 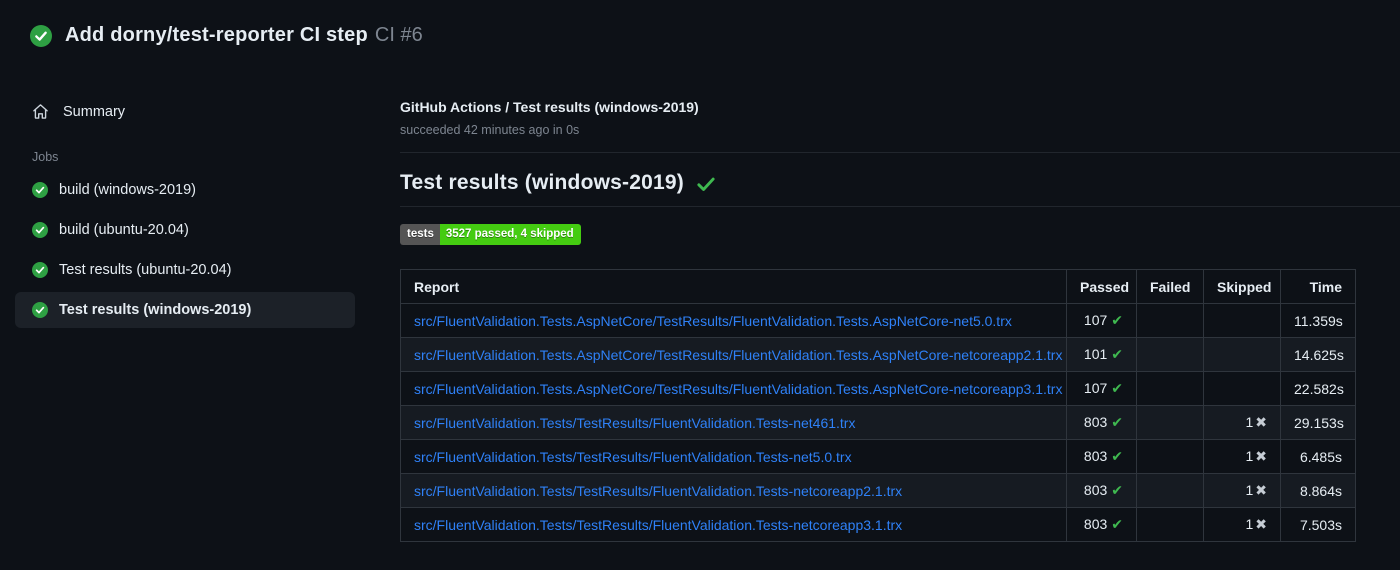 I want to click on passed-cell: 101 ✔, so click(x=1101, y=354).